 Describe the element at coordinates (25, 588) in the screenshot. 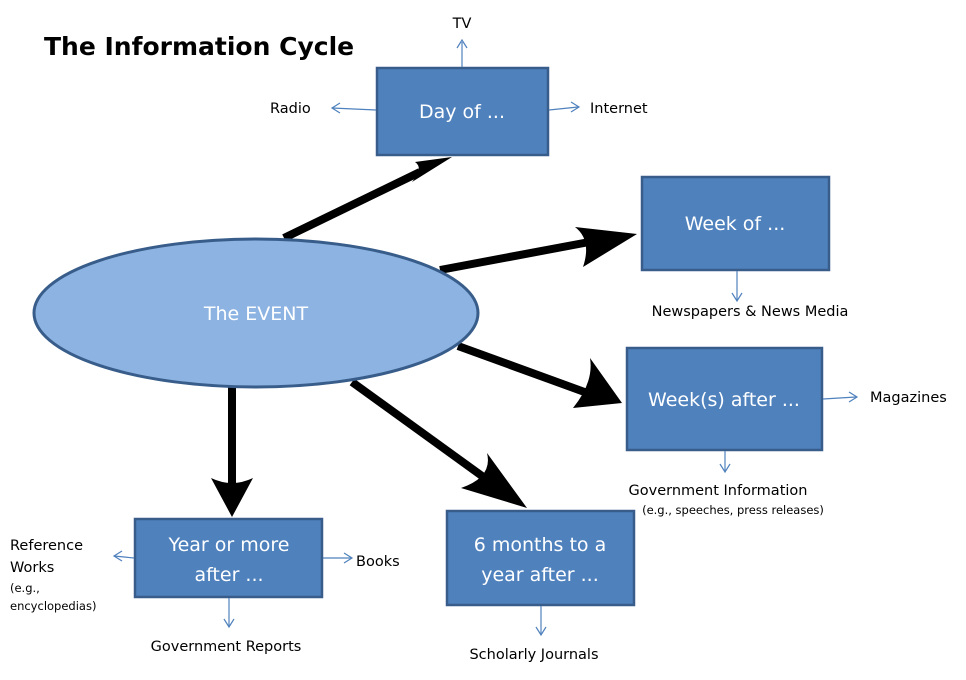

I see `output-note-line-1: (e.g.,` at that location.